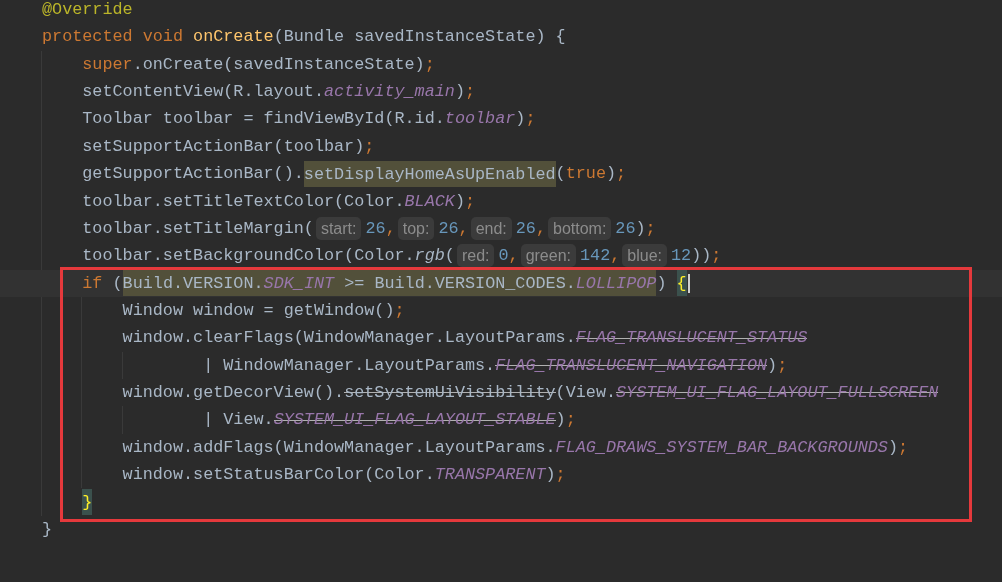  Describe the element at coordinates (475, 256) in the screenshot. I see `parameter-hint: red:` at that location.